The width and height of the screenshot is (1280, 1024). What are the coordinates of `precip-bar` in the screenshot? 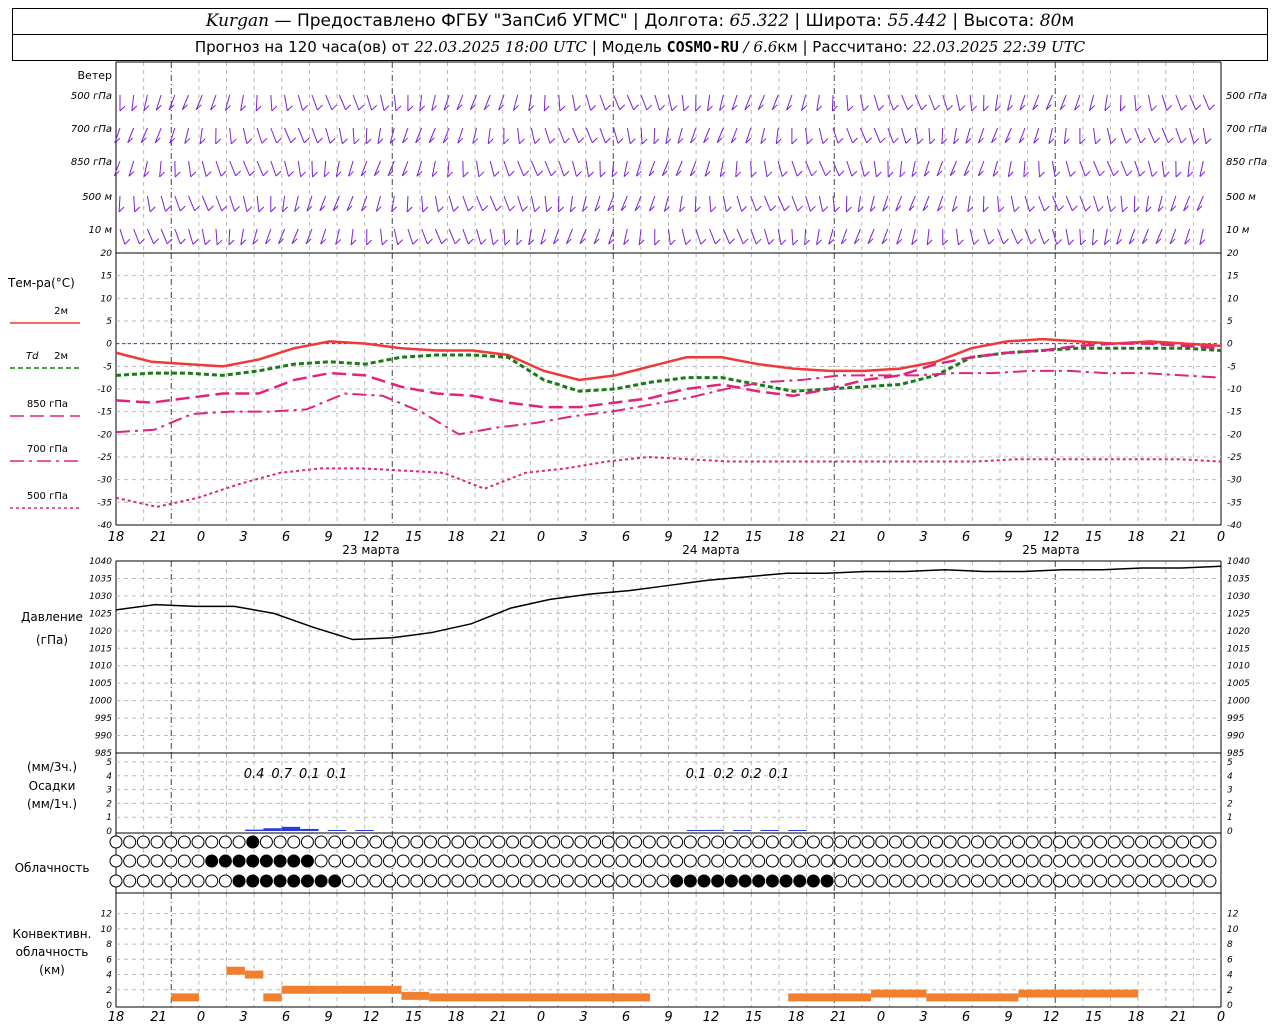 It's located at (797, 830).